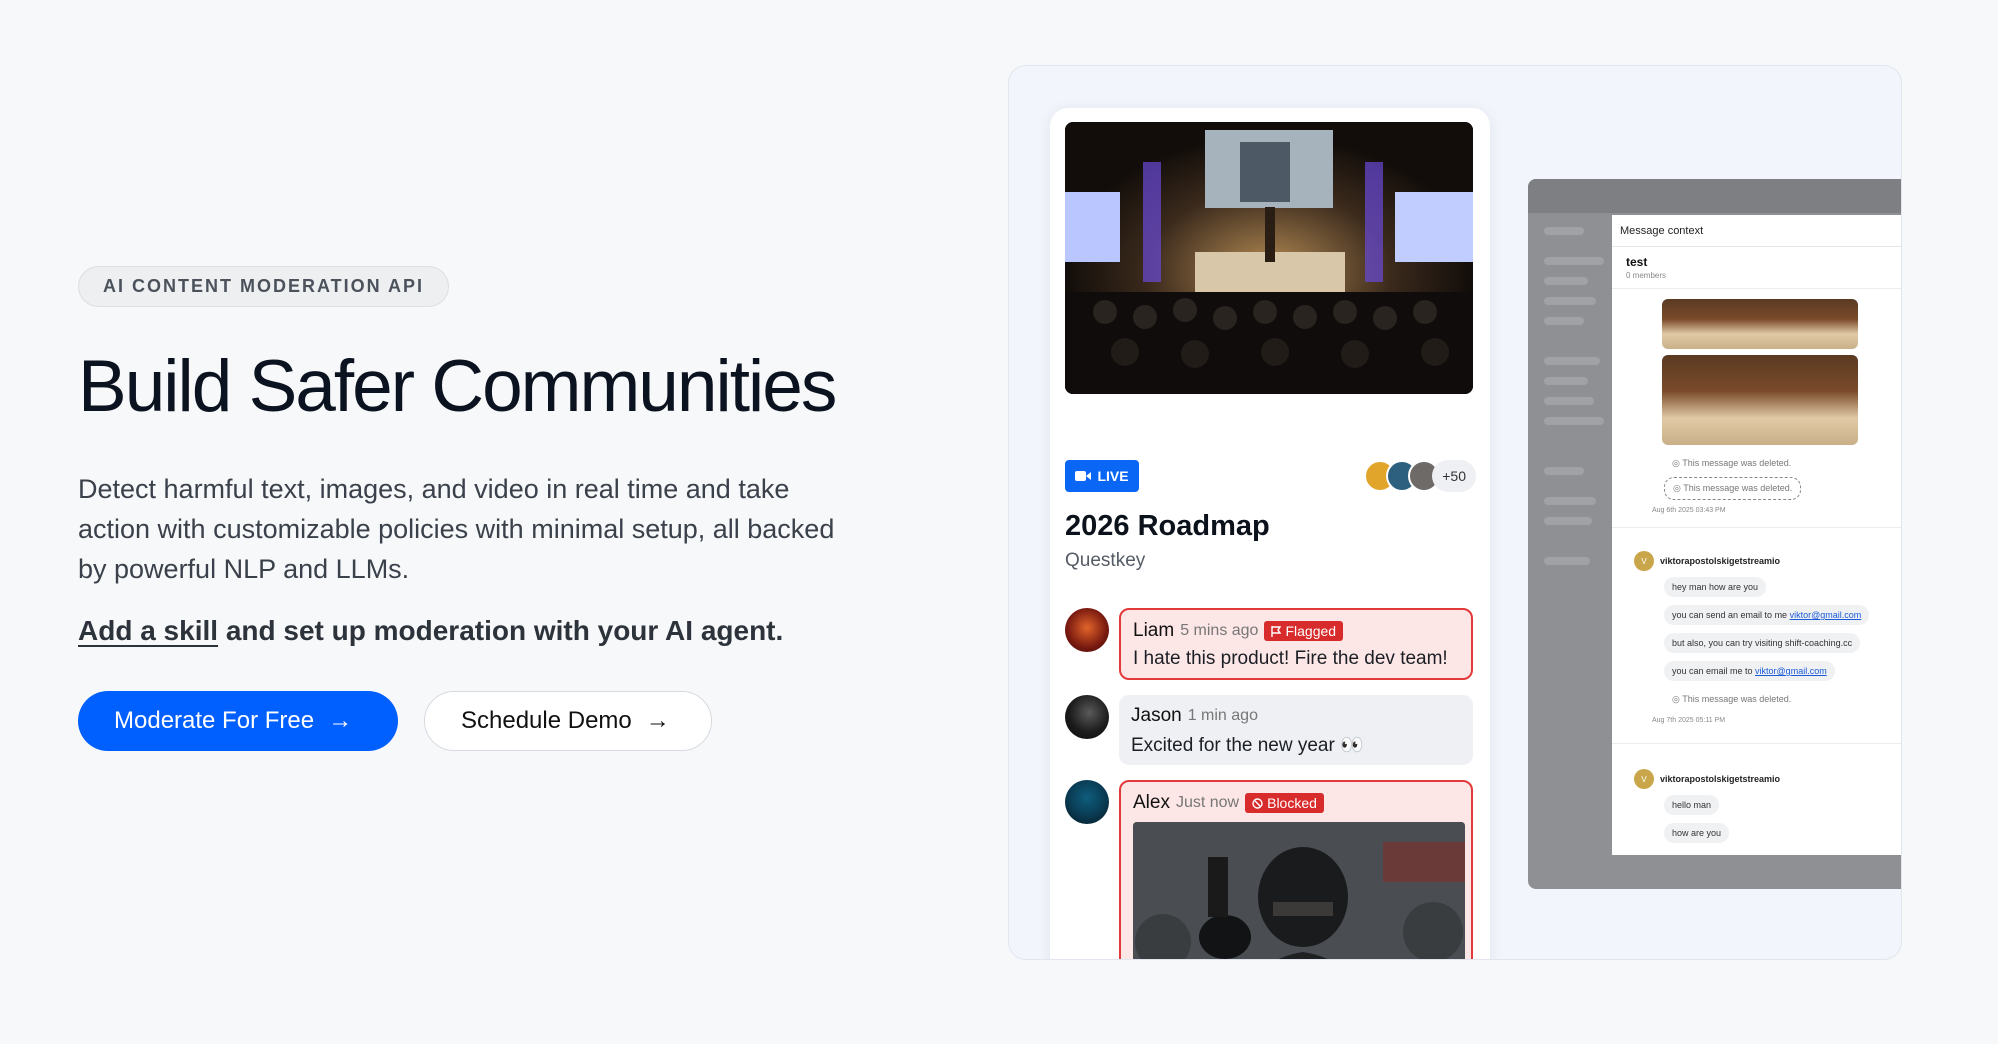  What do you see at coordinates (1156, 715) in the screenshot?
I see `message-author: Jason` at bounding box center [1156, 715].